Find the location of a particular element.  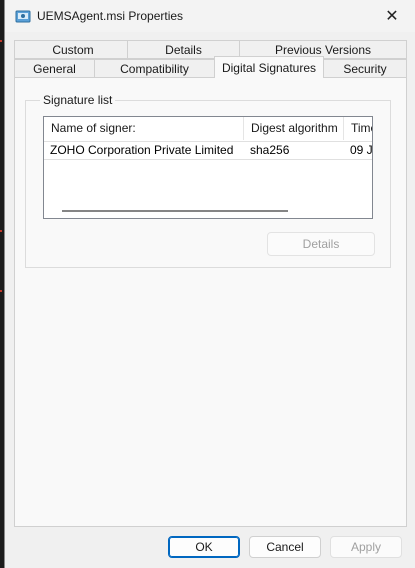

tab-compatibility: Compatibility is located at coordinates (154, 68).